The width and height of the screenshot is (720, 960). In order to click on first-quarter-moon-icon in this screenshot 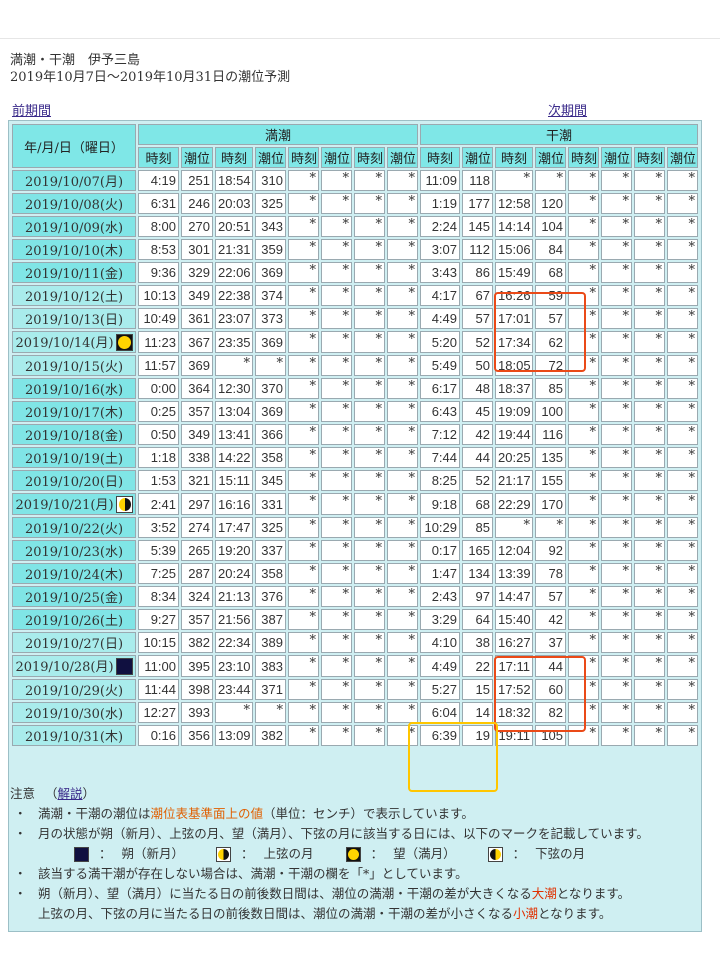, I will do `click(124, 504)`.